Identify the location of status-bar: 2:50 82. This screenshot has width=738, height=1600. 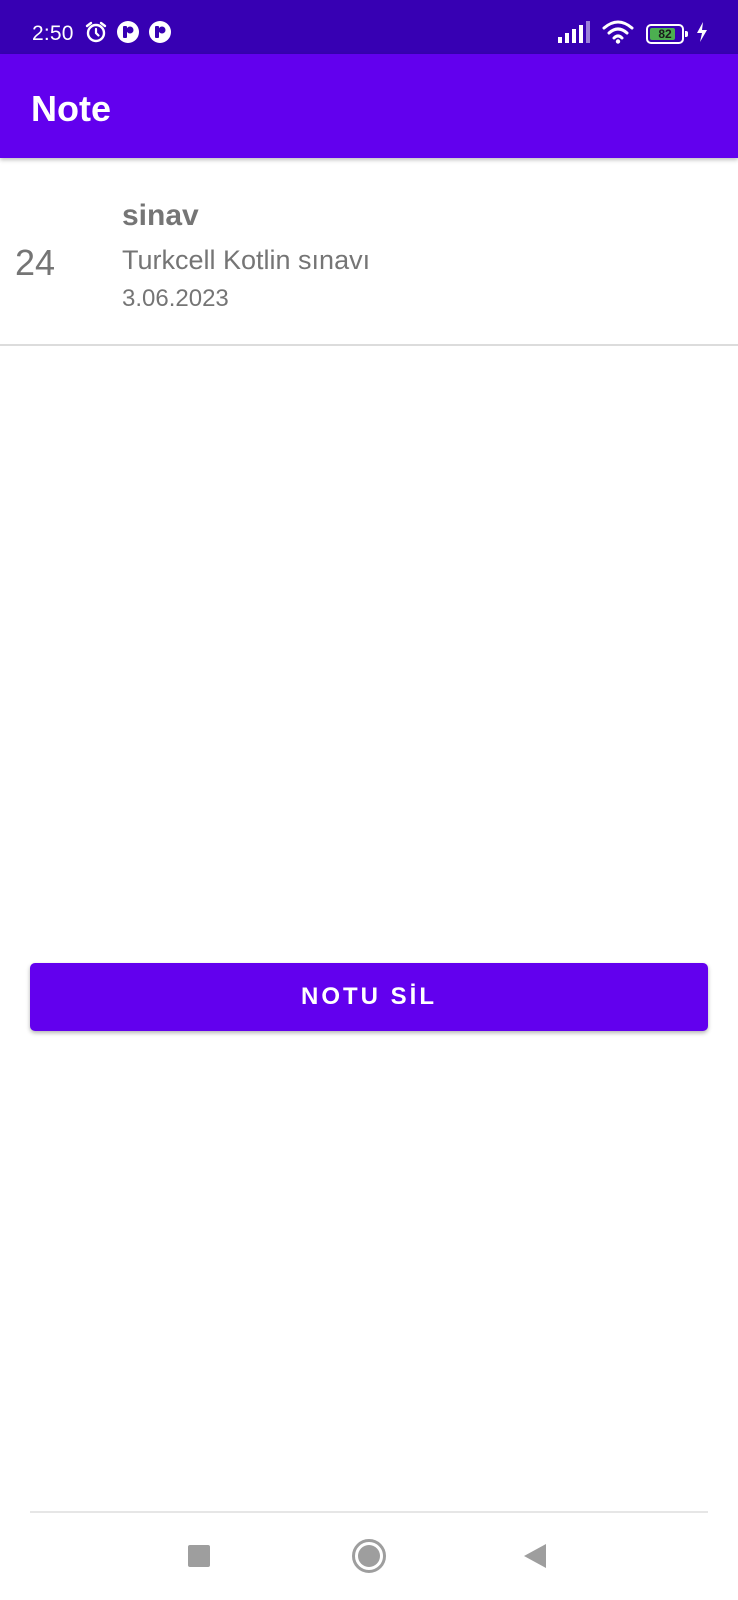
(369, 27).